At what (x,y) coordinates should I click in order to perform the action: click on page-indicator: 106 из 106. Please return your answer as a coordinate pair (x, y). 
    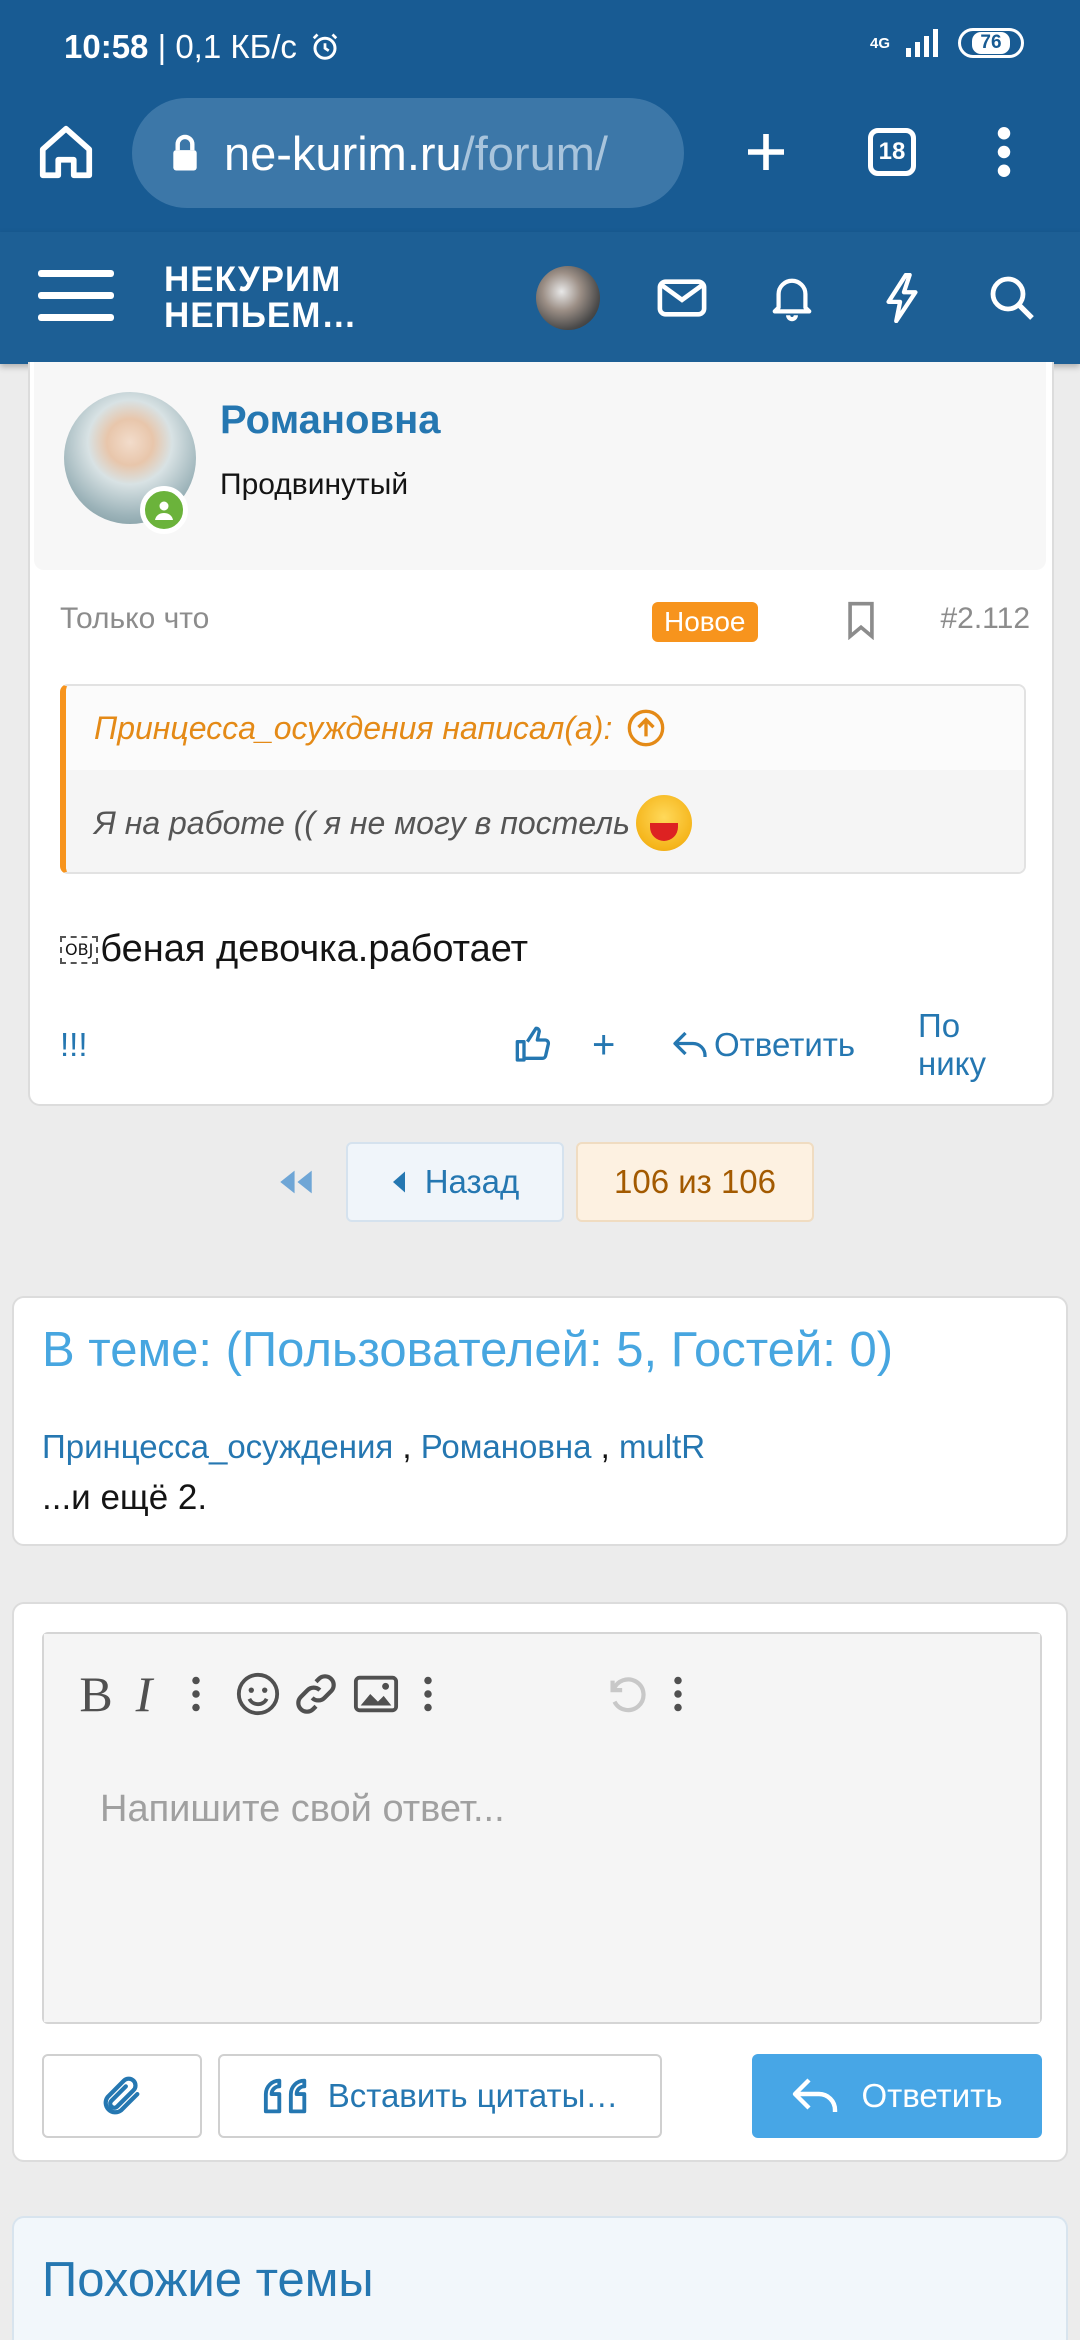
    Looking at the image, I should click on (695, 1181).